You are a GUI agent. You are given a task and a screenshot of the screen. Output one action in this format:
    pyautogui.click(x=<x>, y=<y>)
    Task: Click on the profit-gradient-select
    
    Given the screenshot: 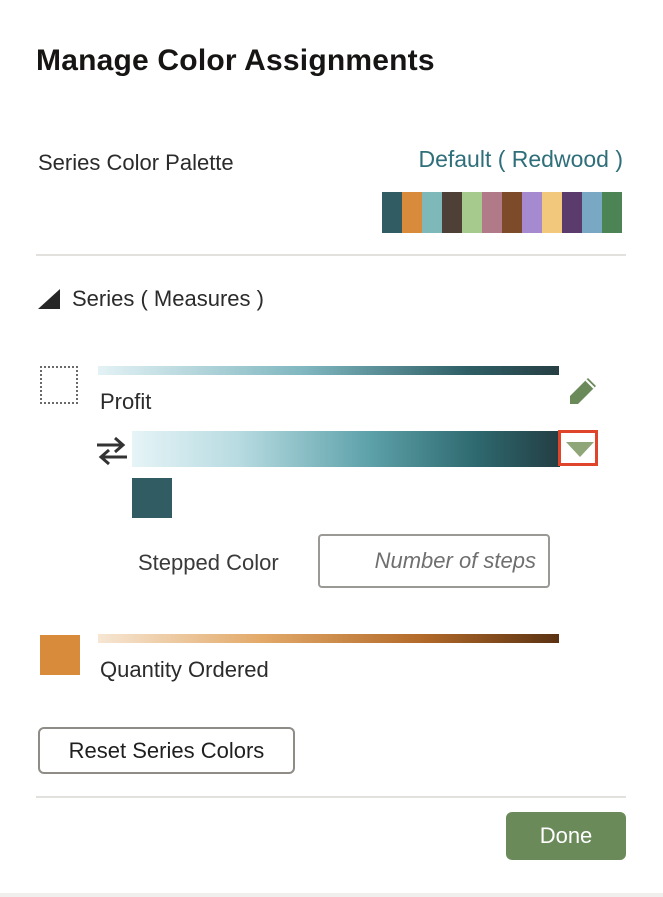 What is the action you would take?
    pyautogui.click(x=346, y=449)
    